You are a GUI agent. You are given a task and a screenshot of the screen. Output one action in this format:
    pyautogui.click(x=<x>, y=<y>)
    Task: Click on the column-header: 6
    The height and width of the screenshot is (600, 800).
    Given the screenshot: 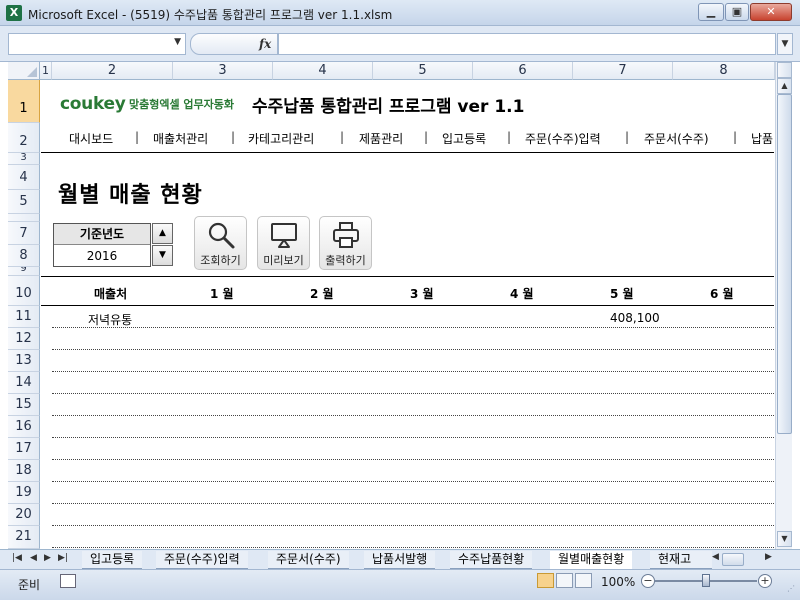 What is the action you would take?
    pyautogui.click(x=523, y=71)
    